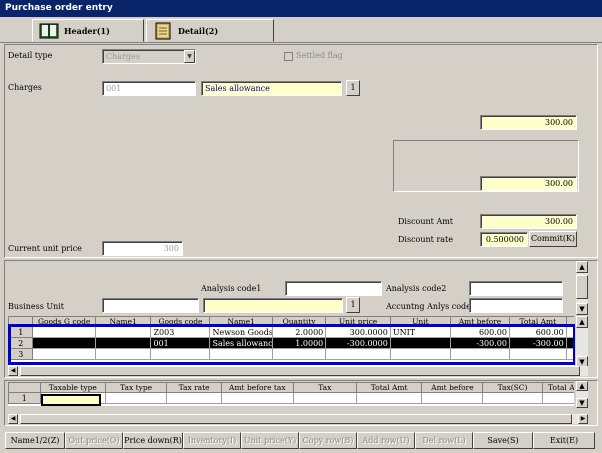  Describe the element at coordinates (581, 394) in the screenshot. I see `tax-vscrollbar: ▲ ▼` at that location.